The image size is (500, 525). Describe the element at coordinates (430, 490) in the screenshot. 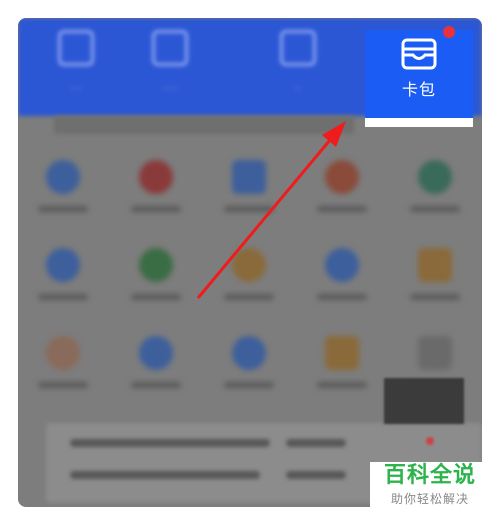

I see `watermark-logo: 百科全说 助你轻松解决` at that location.